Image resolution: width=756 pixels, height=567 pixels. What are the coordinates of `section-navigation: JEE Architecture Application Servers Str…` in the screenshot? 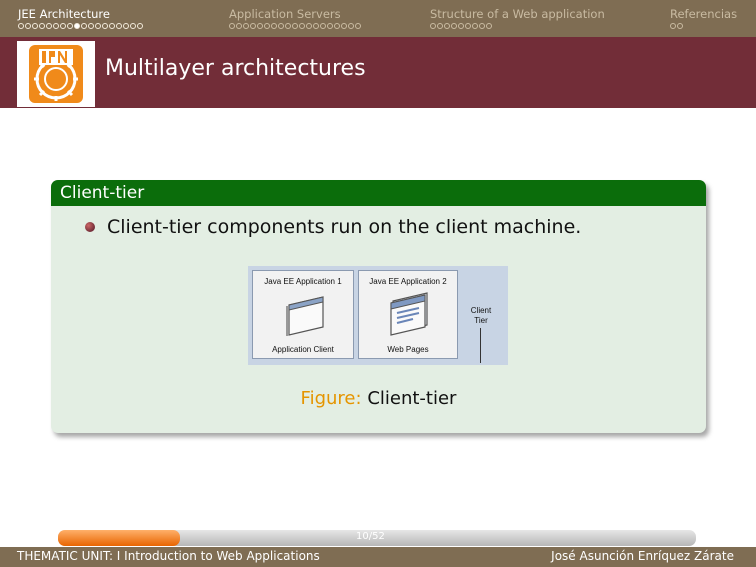 It's located at (378, 18).